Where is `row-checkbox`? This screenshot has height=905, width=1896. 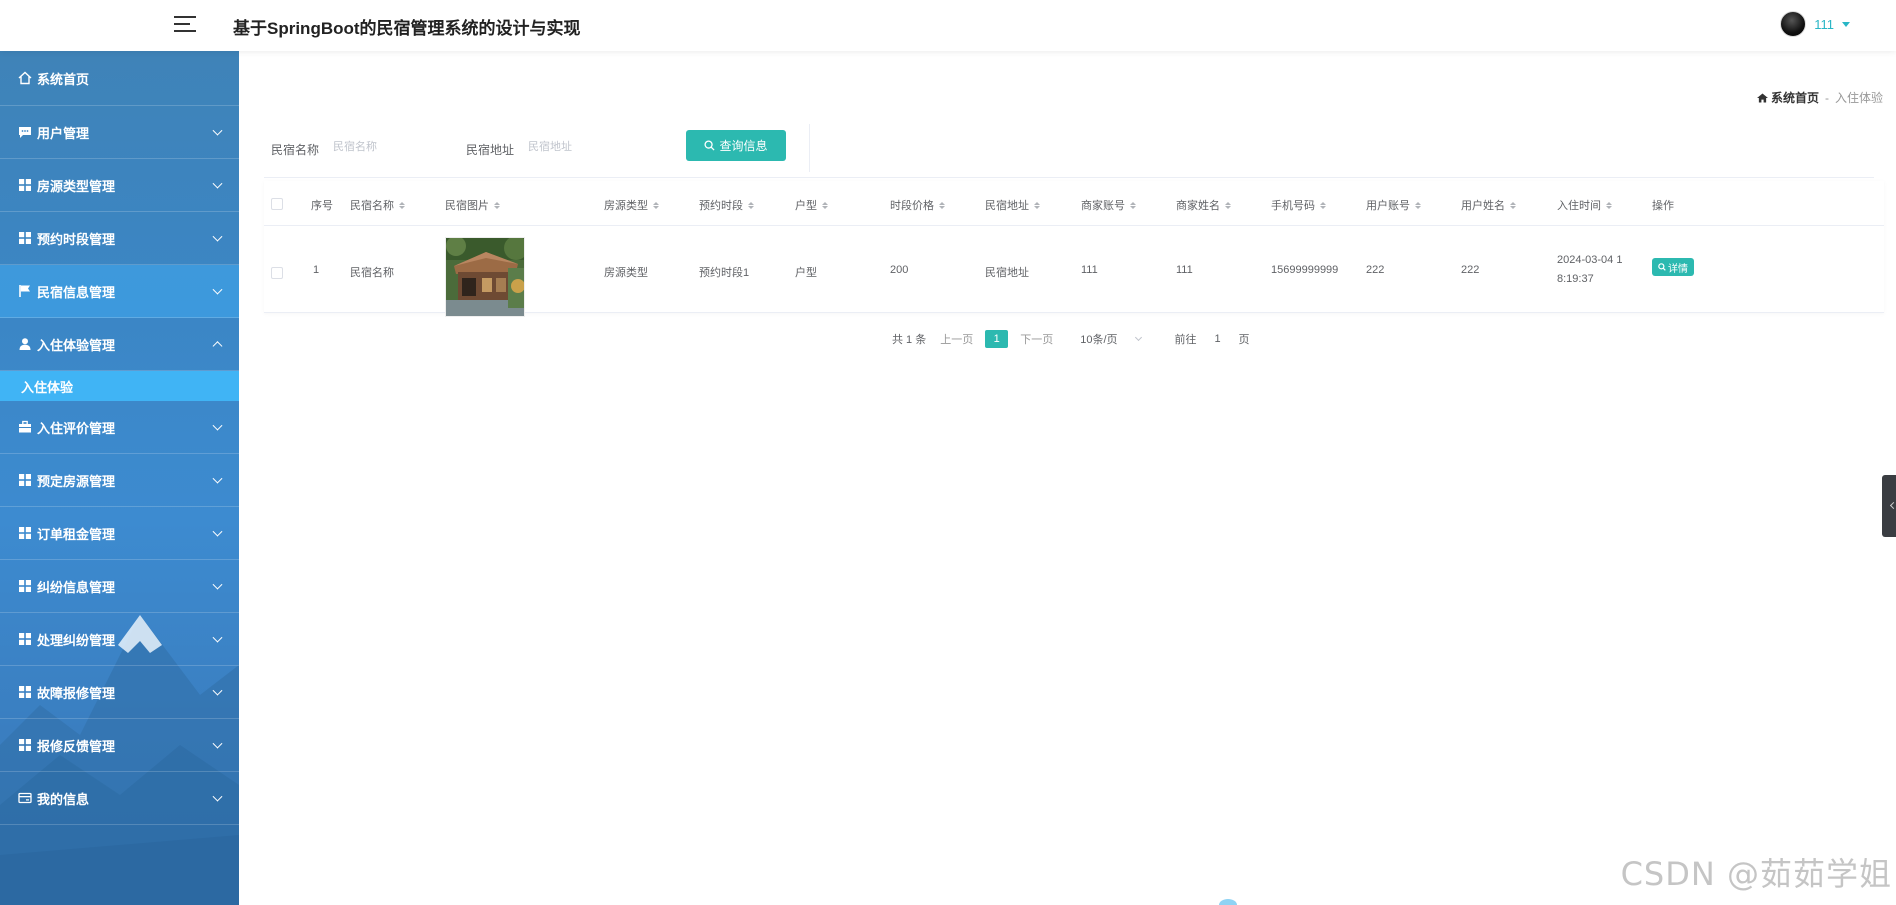
row-checkbox is located at coordinates (277, 273).